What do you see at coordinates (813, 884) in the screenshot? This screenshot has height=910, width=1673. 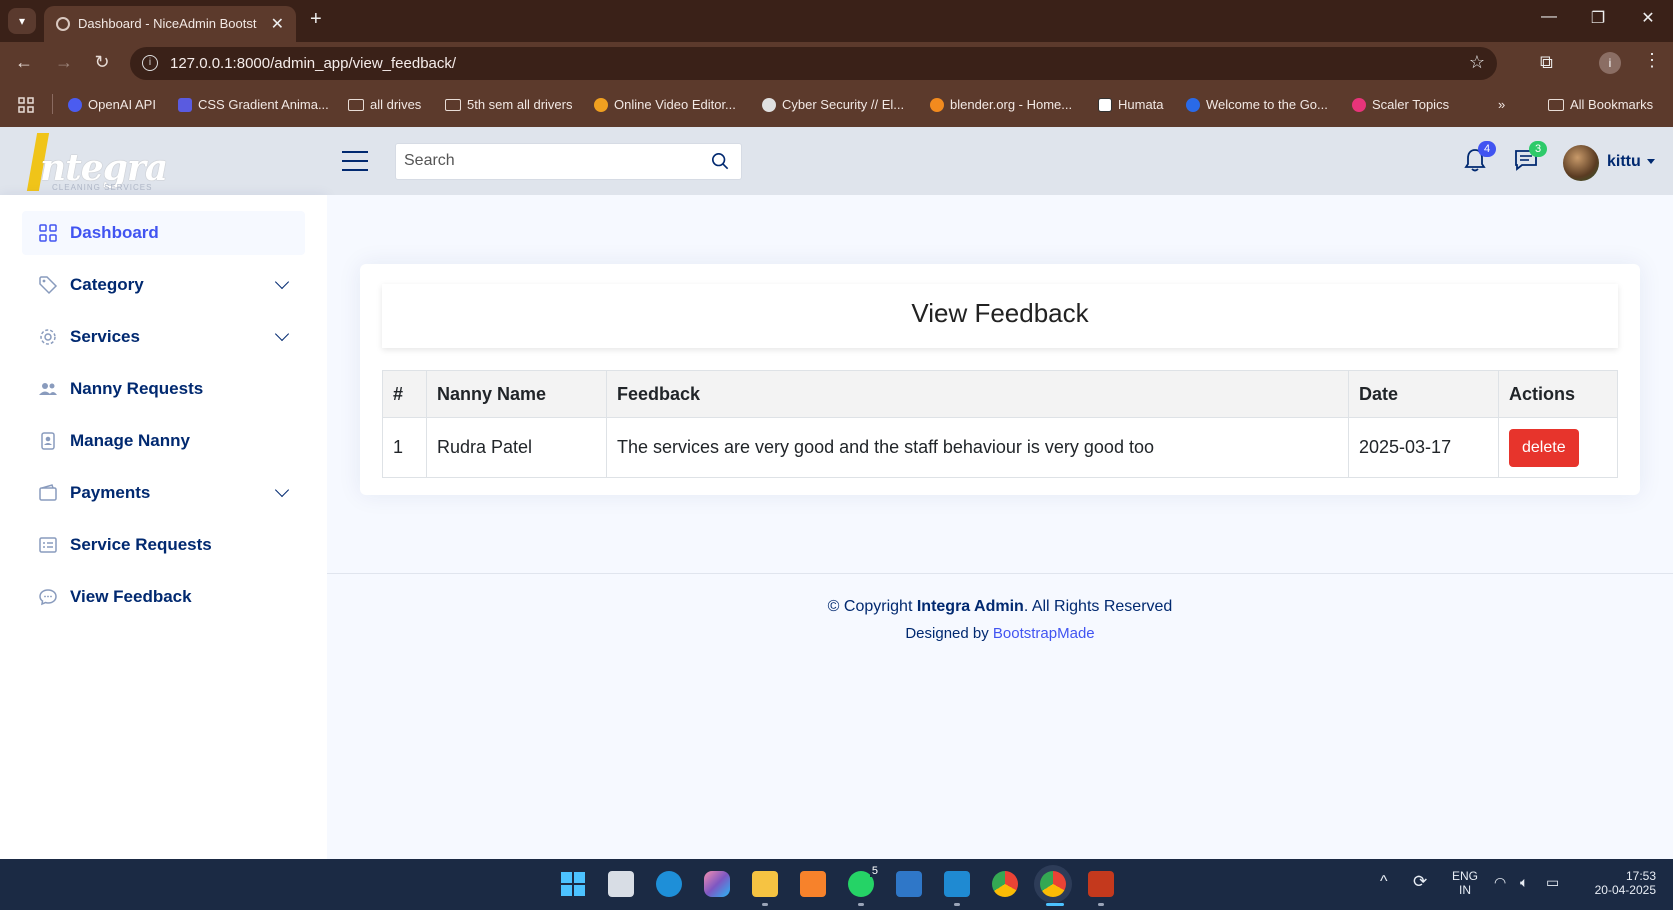 I see `xampp-icon` at bounding box center [813, 884].